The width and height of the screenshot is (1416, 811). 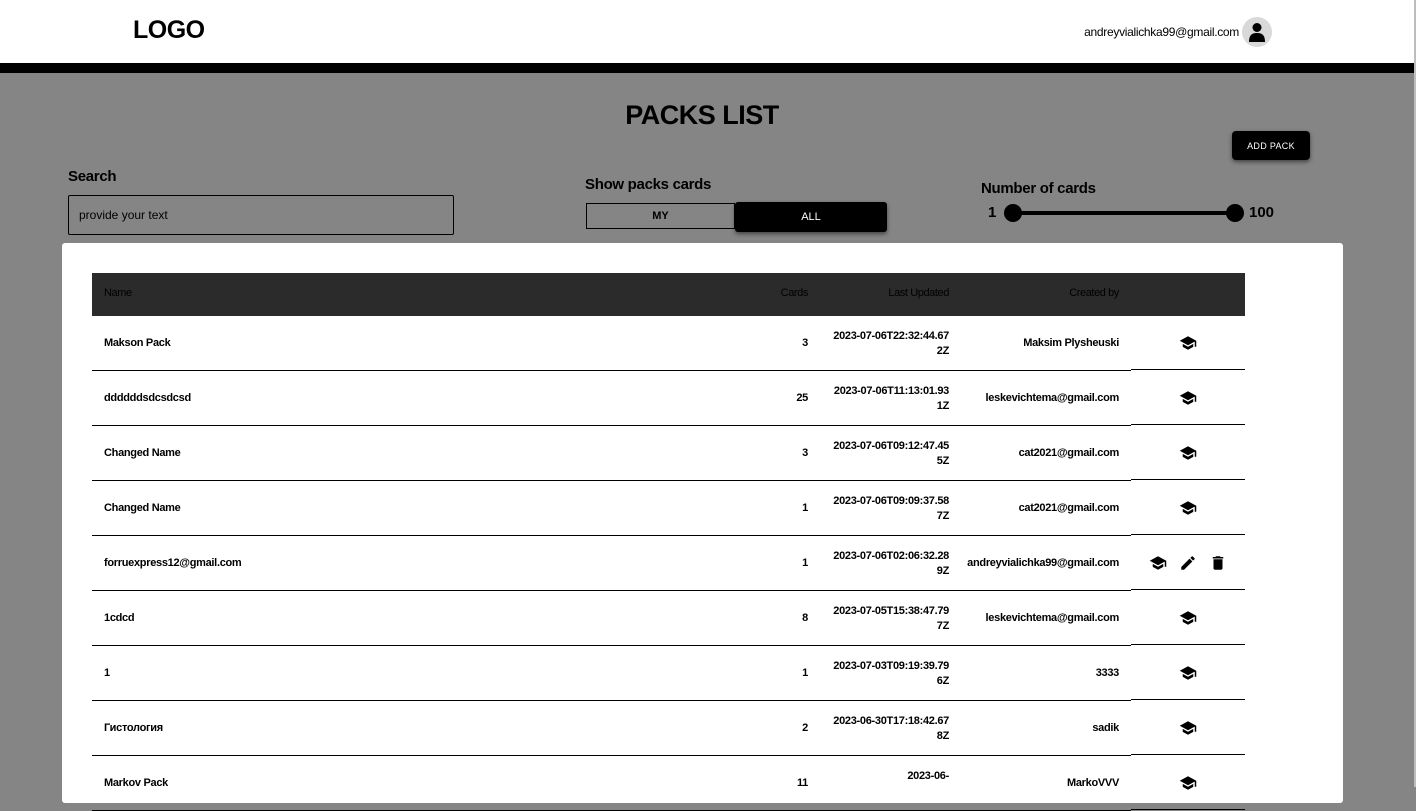 What do you see at coordinates (811, 217) in the screenshot?
I see `toggle-all-button: ALL` at bounding box center [811, 217].